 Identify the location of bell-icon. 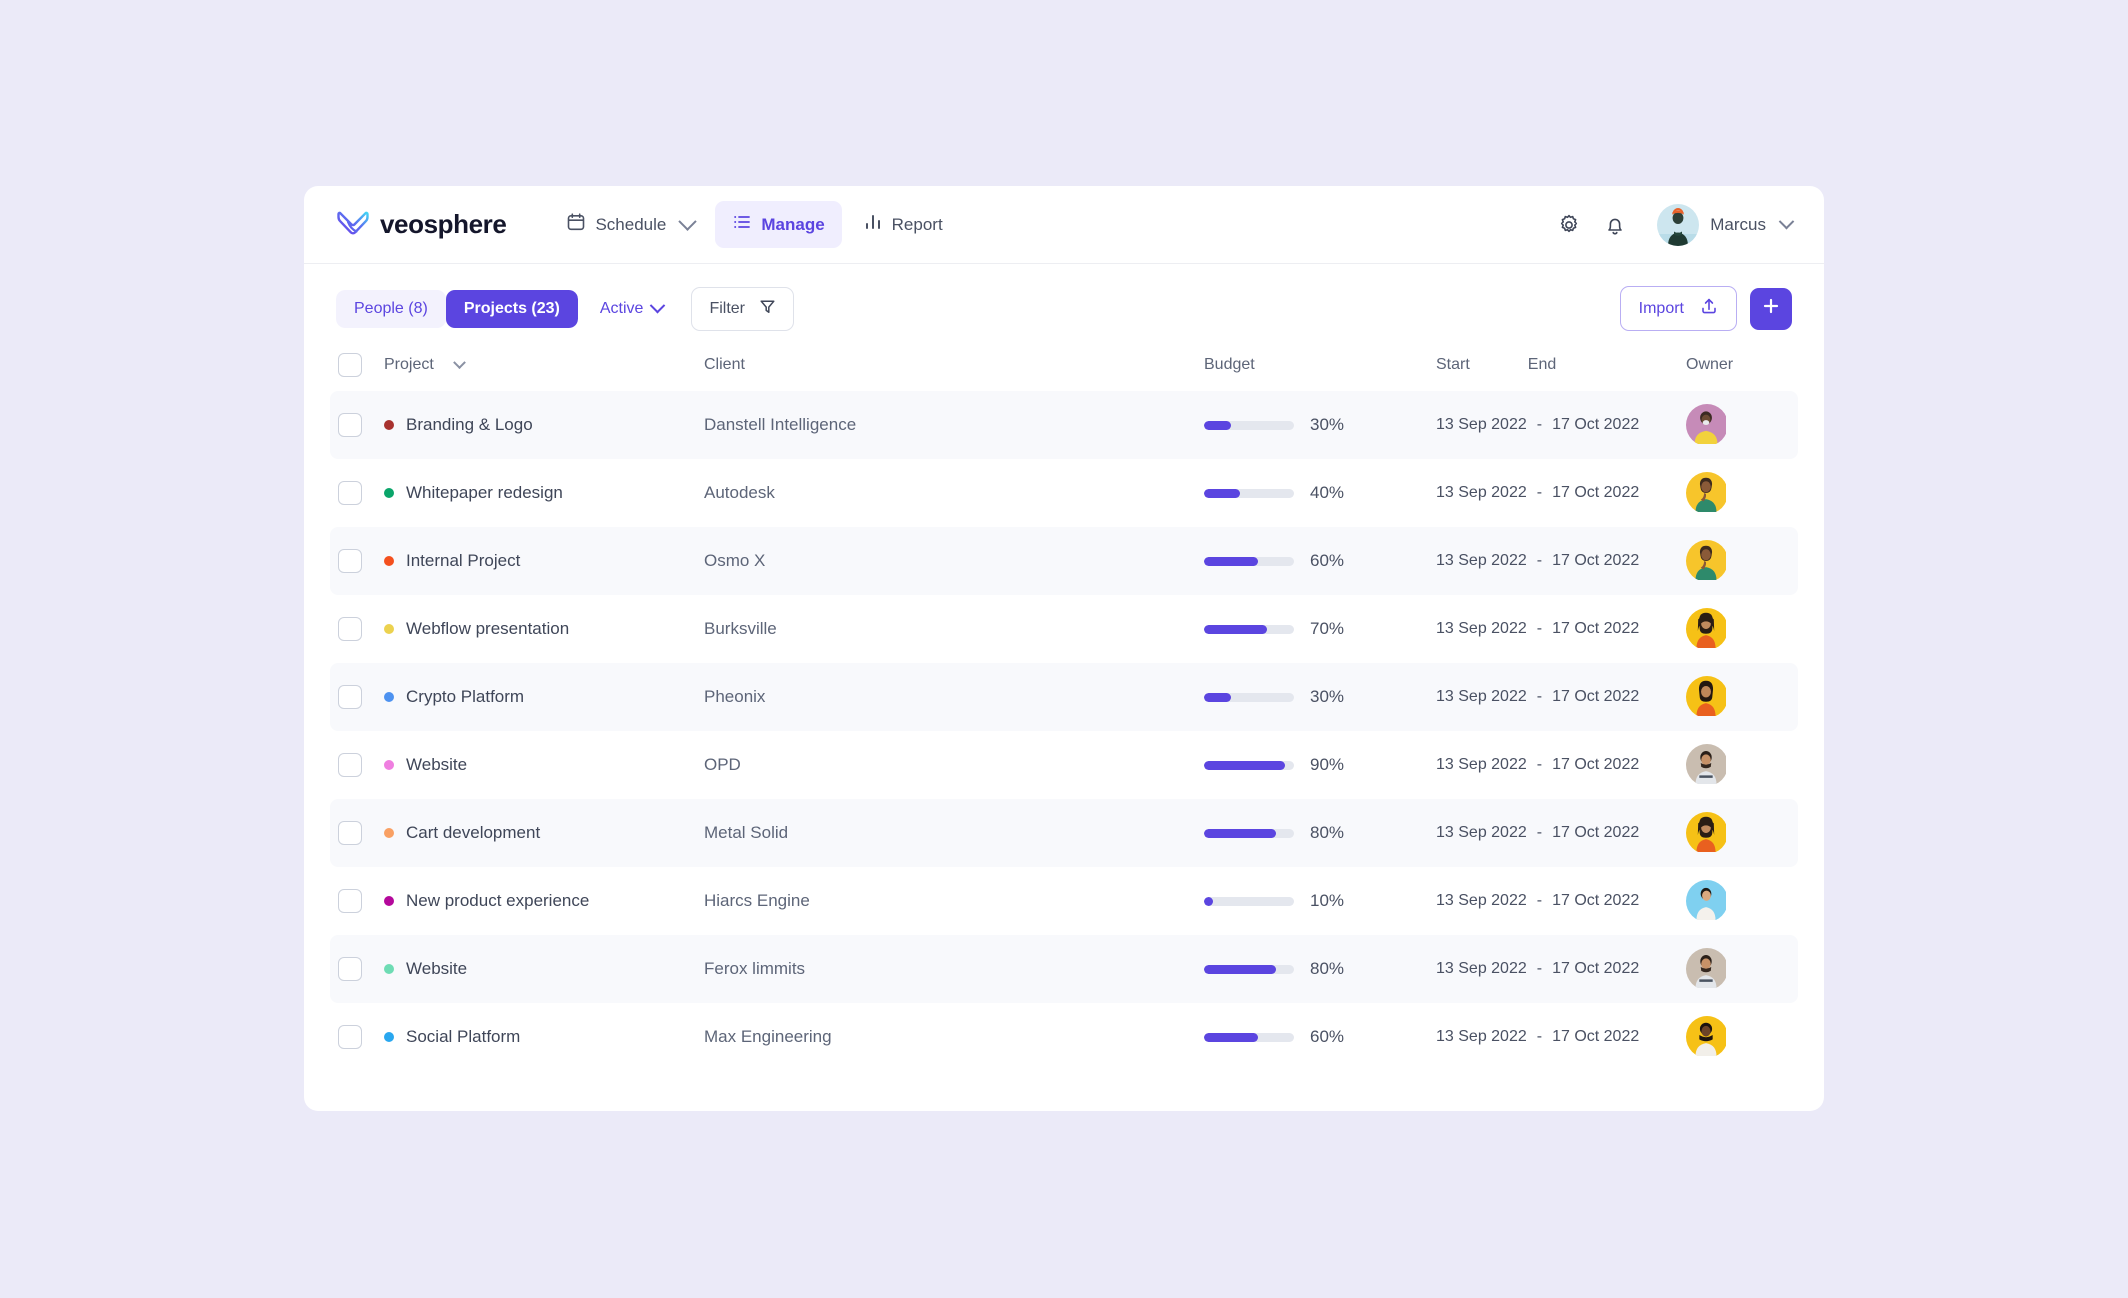
(1615, 225).